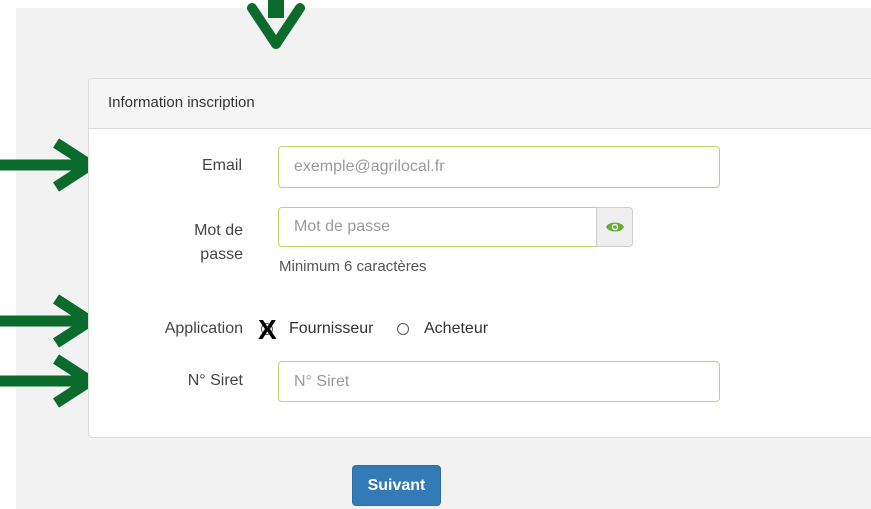 The image size is (871, 509). I want to click on panel-heading: Information inscription, so click(480, 104).